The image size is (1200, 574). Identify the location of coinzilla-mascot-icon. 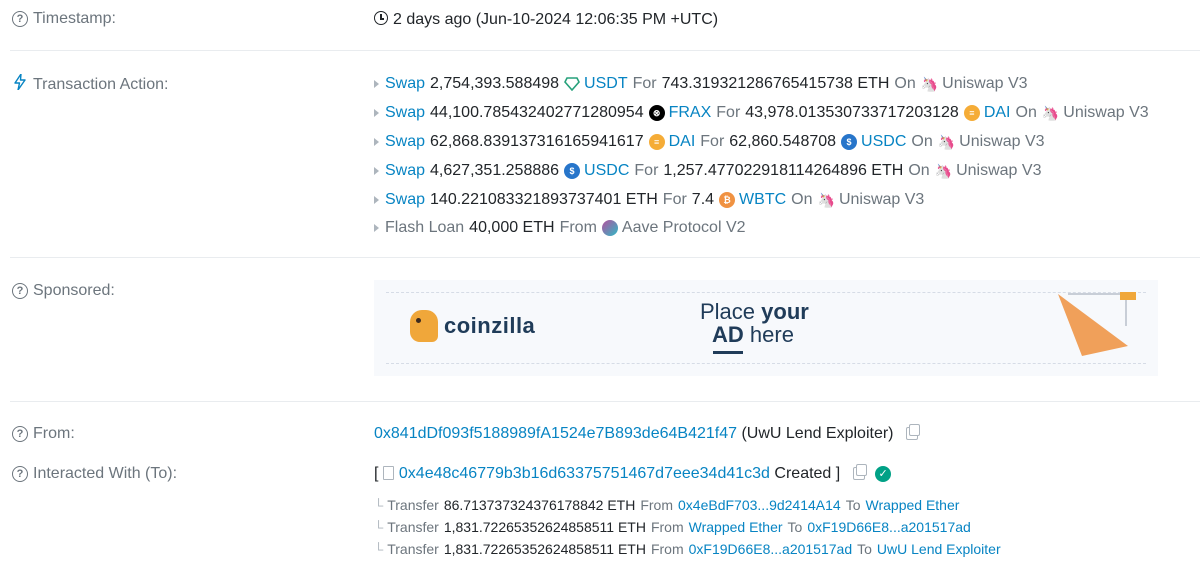
(424, 326).